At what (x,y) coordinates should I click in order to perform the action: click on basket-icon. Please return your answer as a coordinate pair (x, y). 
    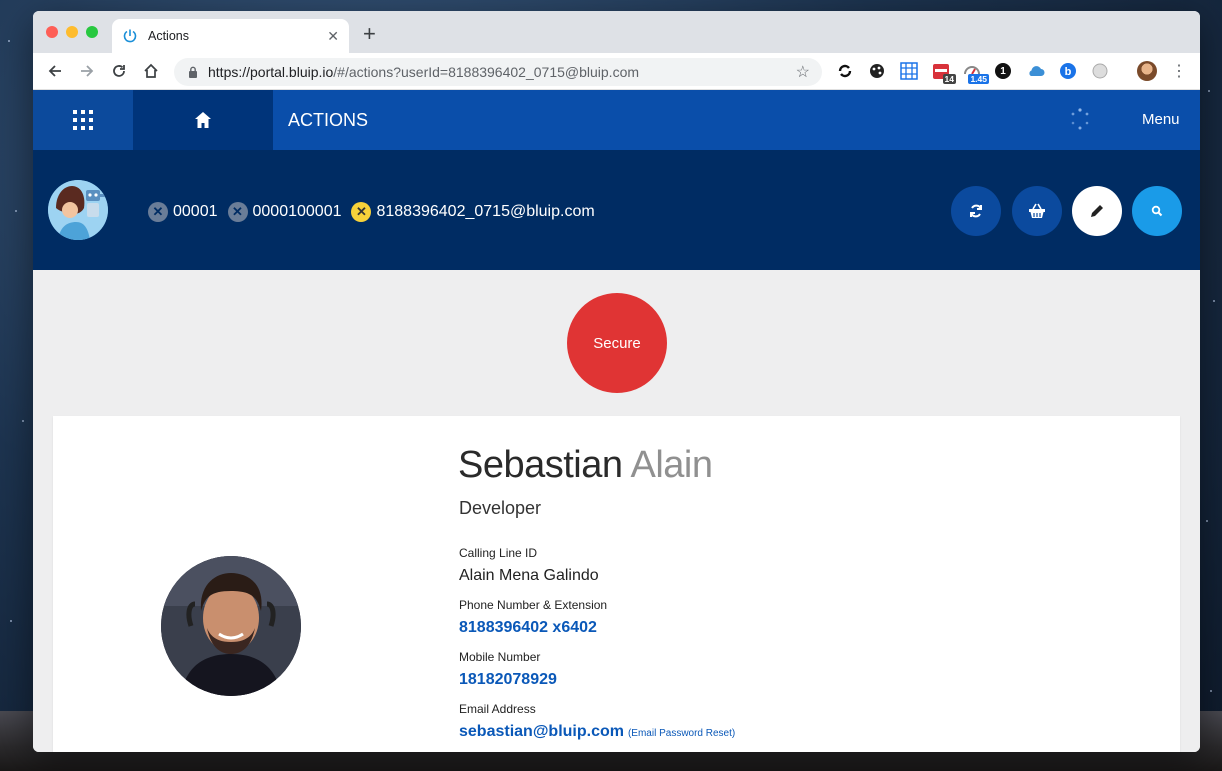
    Looking at the image, I should click on (1037, 210).